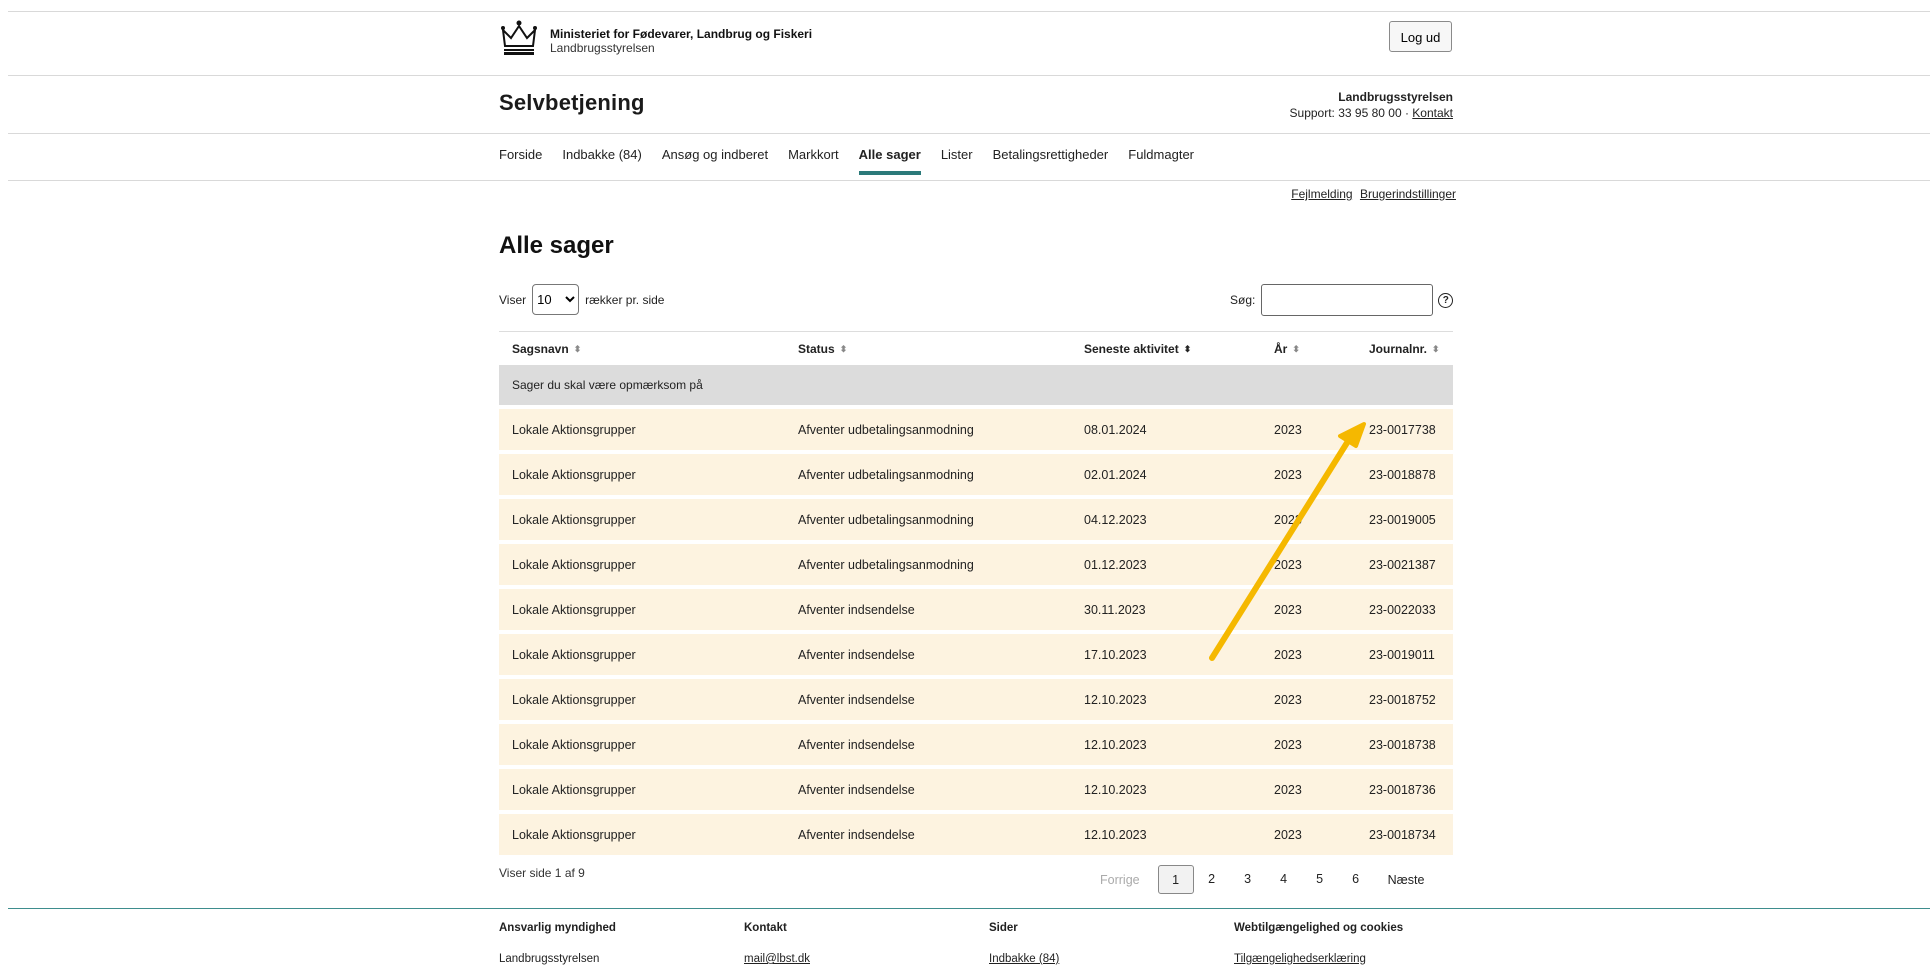  What do you see at coordinates (519, 37) in the screenshot?
I see `crown-logo-icon` at bounding box center [519, 37].